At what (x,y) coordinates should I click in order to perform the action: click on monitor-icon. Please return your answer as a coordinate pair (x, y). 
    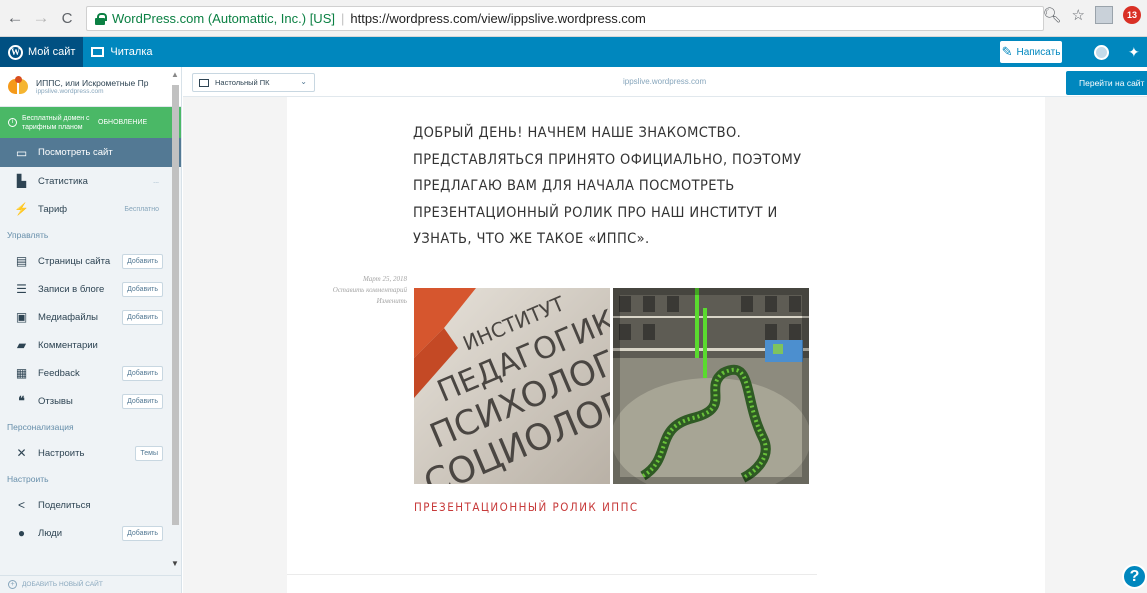
    Looking at the image, I should click on (204, 82).